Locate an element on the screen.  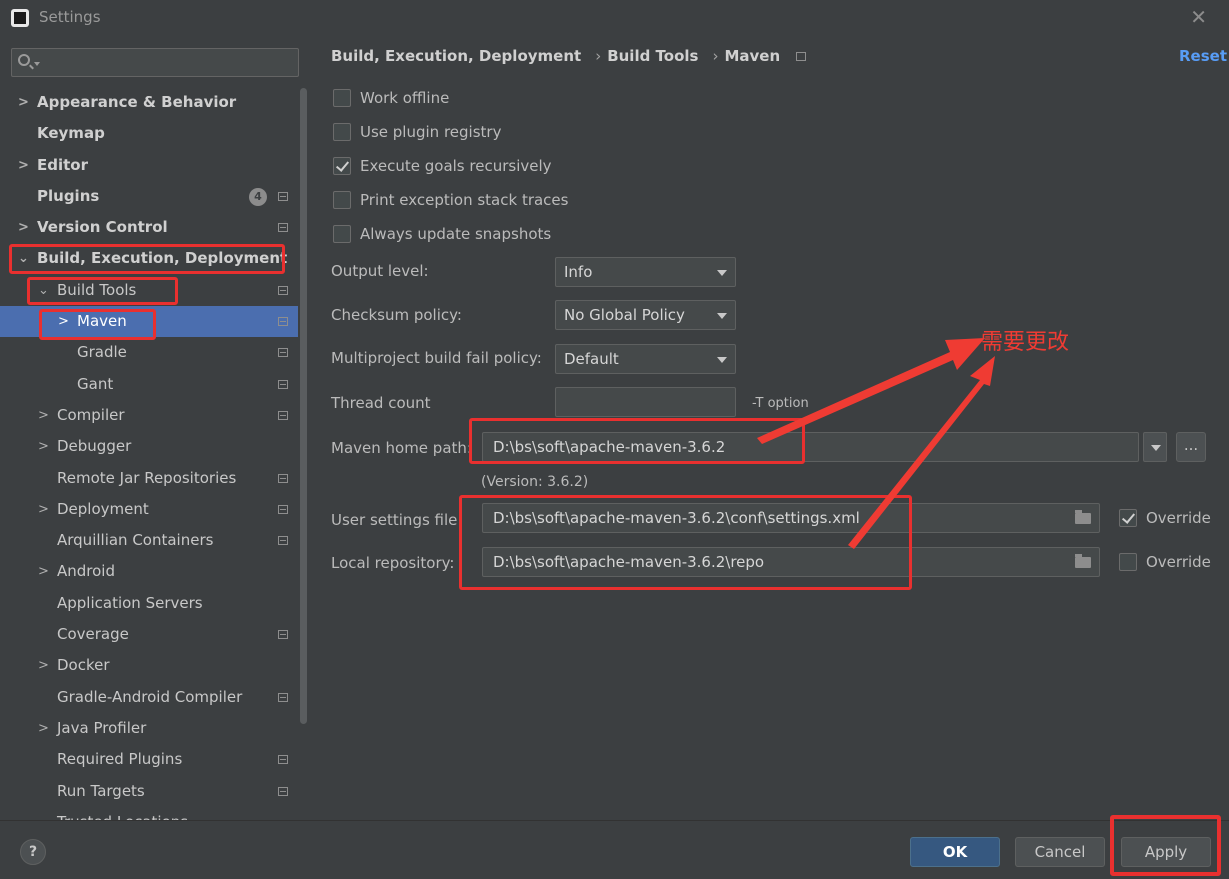
sidebar-item-docker: > Docker is located at coordinates (149, 665).